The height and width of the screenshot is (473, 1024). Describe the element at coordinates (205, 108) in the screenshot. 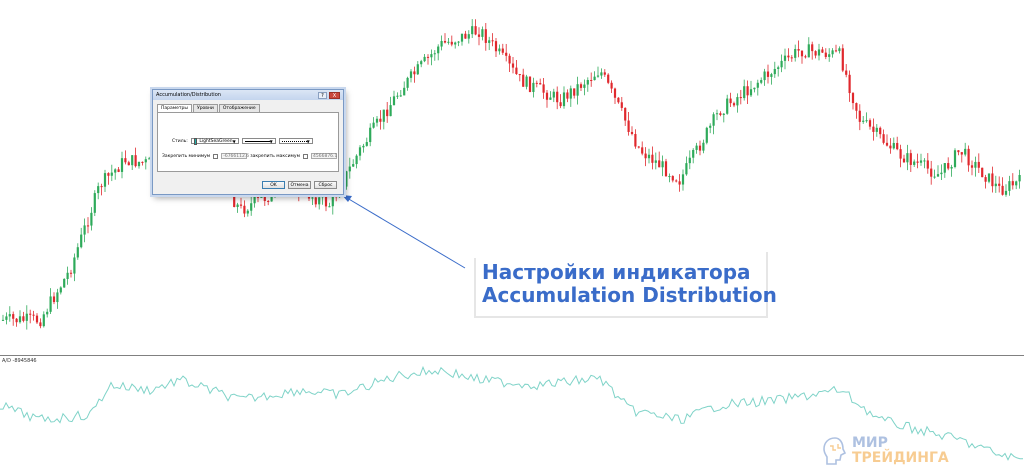

I see `tab-levels: Уровни` at that location.